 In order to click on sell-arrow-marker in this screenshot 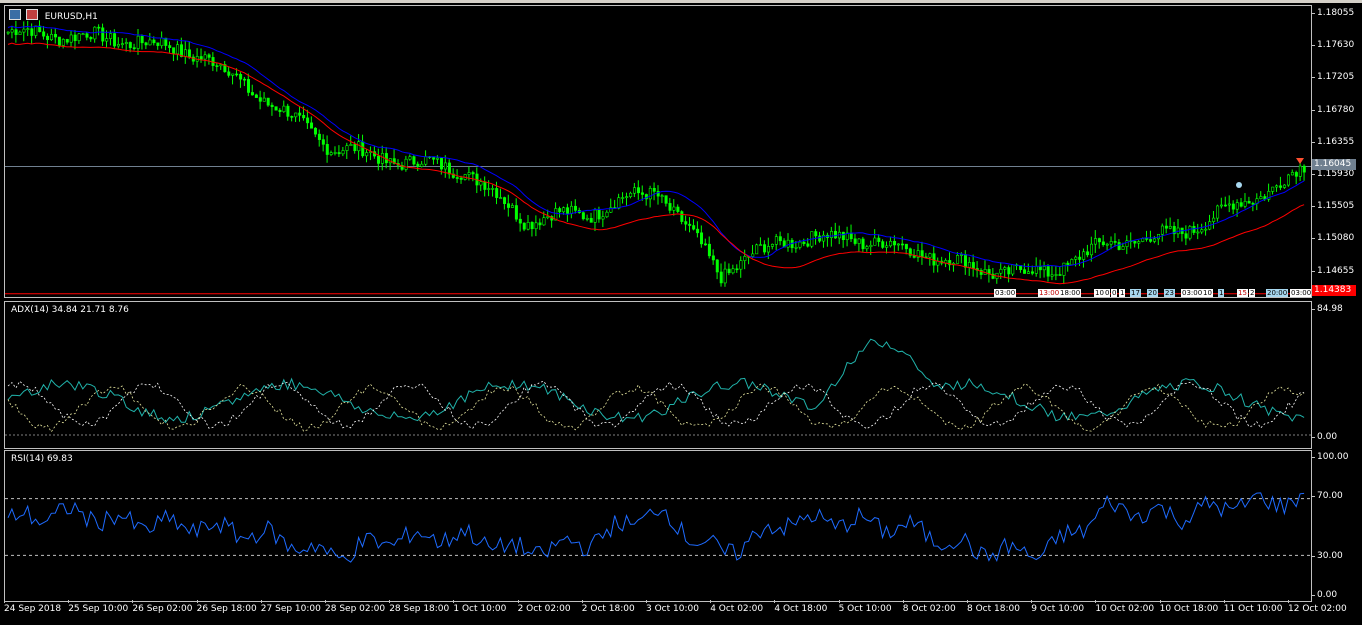, I will do `click(1300, 161)`.